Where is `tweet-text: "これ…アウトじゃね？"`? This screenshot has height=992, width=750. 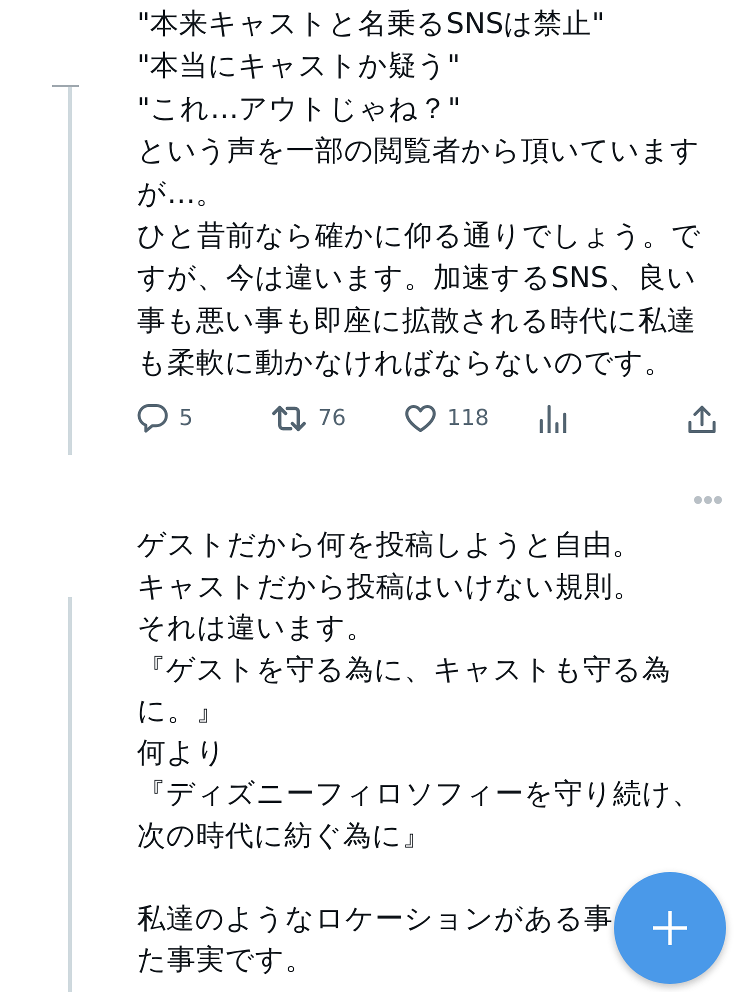 tweet-text: "これ…アウトじゃね？" is located at coordinates (299, 108).